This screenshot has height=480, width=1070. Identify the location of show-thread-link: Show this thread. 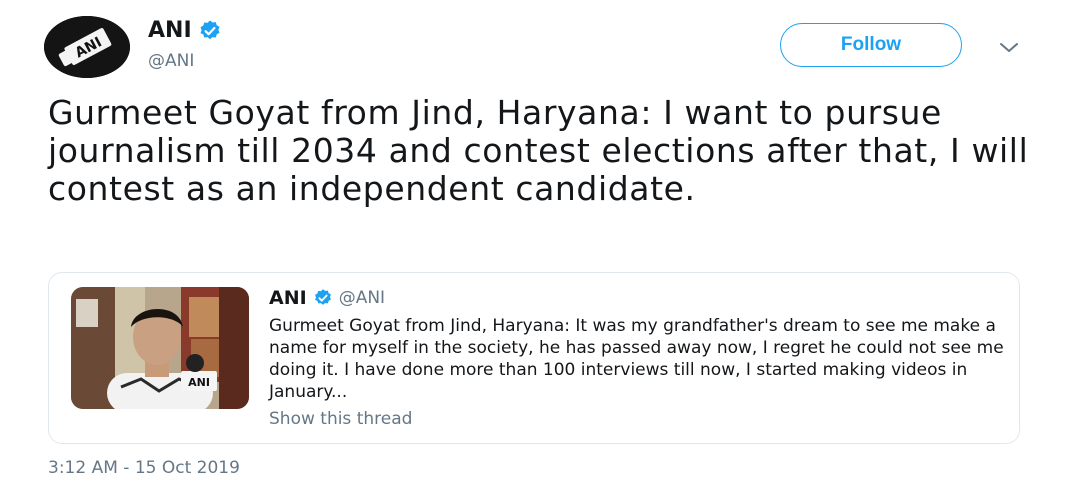
(340, 419).